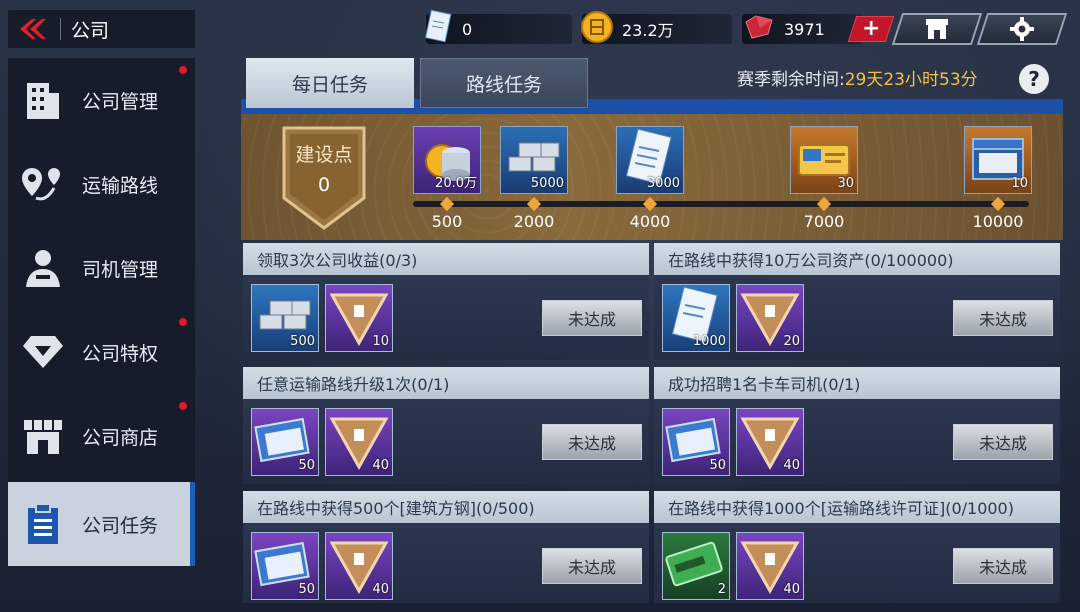 The width and height of the screenshot is (1080, 612). What do you see at coordinates (534, 160) in the screenshot?
I see `milestone-reward: 5000` at bounding box center [534, 160].